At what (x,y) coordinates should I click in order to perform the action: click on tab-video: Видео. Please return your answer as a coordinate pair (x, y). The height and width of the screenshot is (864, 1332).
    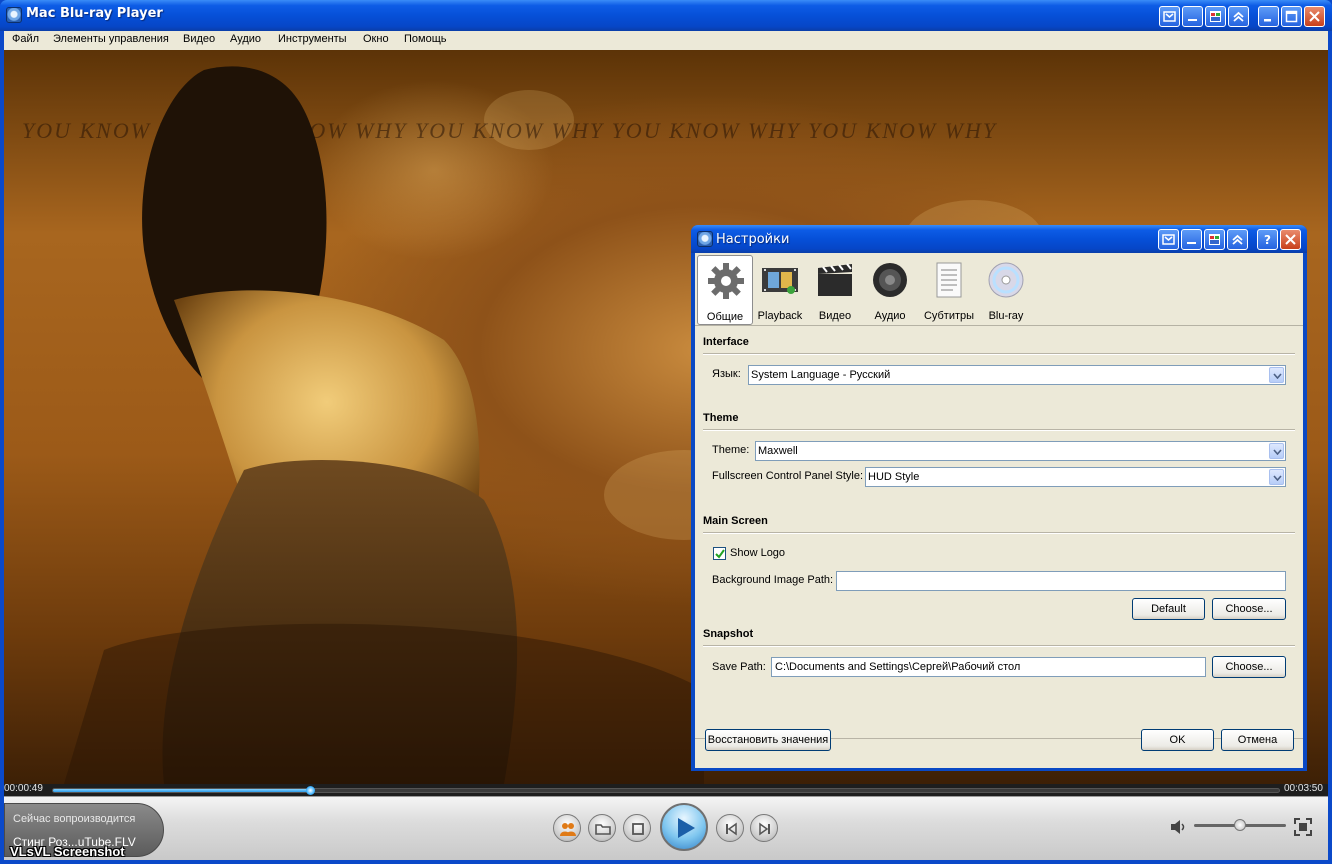
    Looking at the image, I should click on (835, 290).